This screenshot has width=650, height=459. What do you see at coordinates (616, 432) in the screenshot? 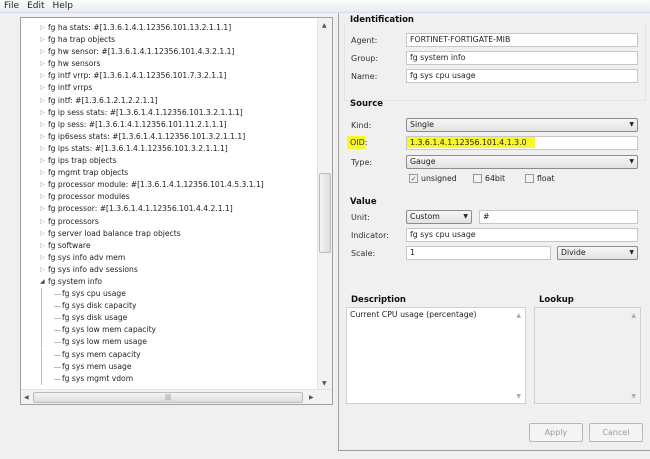
I see `cancel-button: Cancel` at bounding box center [616, 432].